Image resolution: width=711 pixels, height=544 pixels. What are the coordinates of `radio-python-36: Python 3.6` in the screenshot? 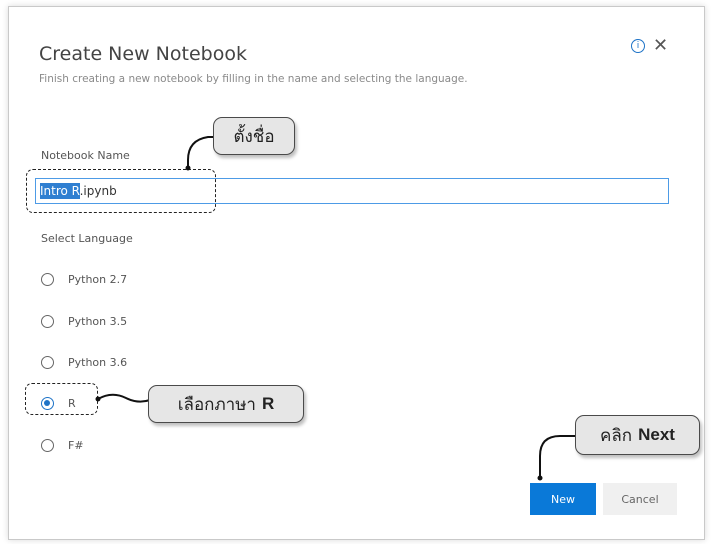 It's located at (84, 362).